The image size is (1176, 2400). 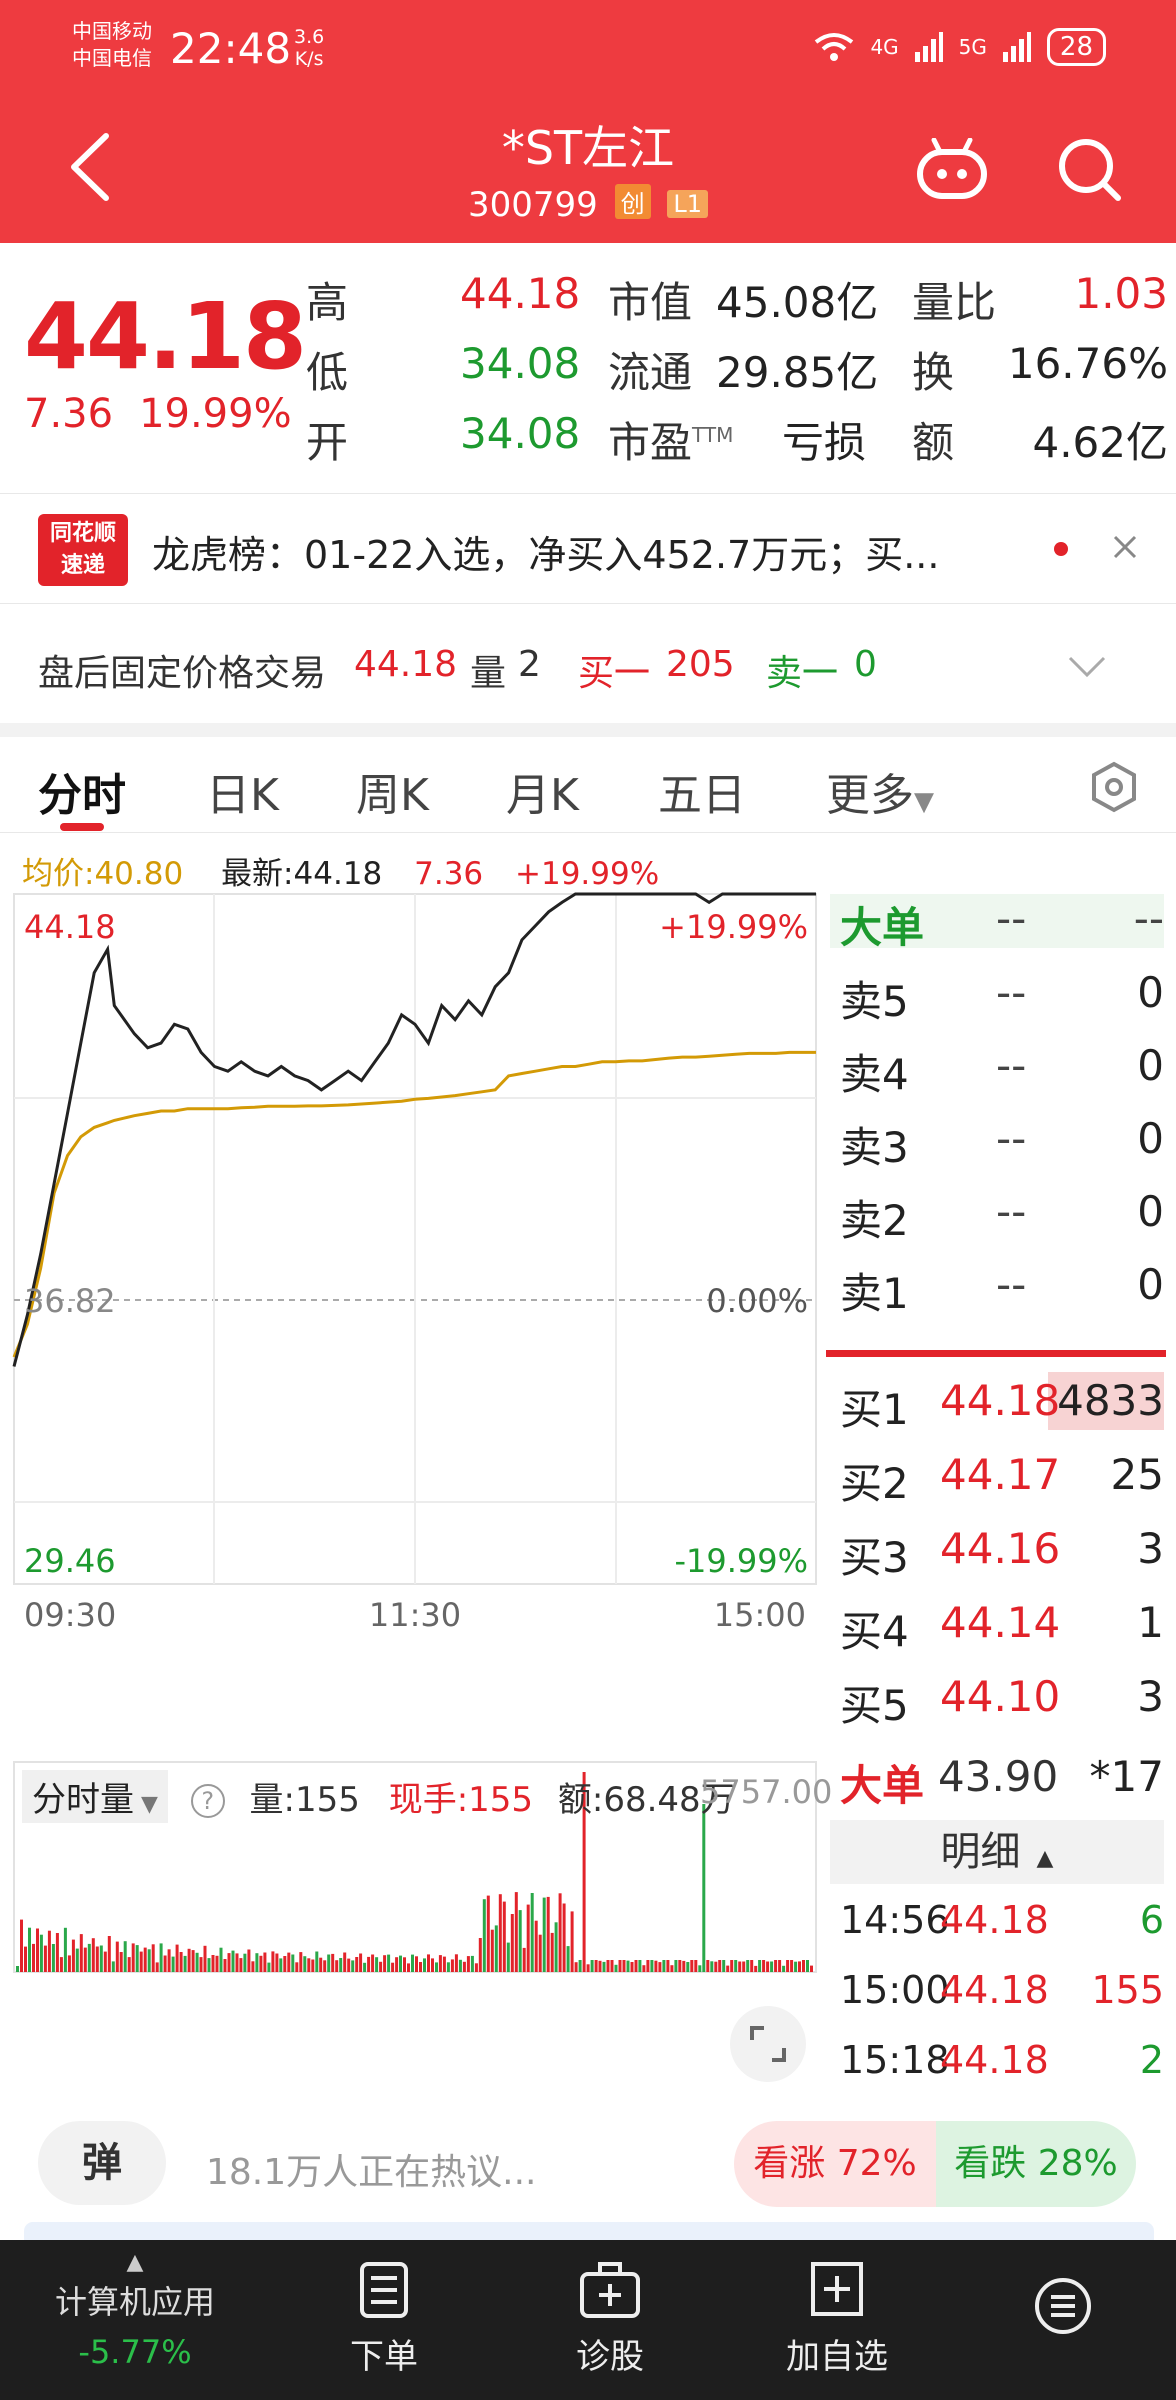 What do you see at coordinates (1002, 1485) in the screenshot?
I see `bid-row-2: 买2 44.17 25` at bounding box center [1002, 1485].